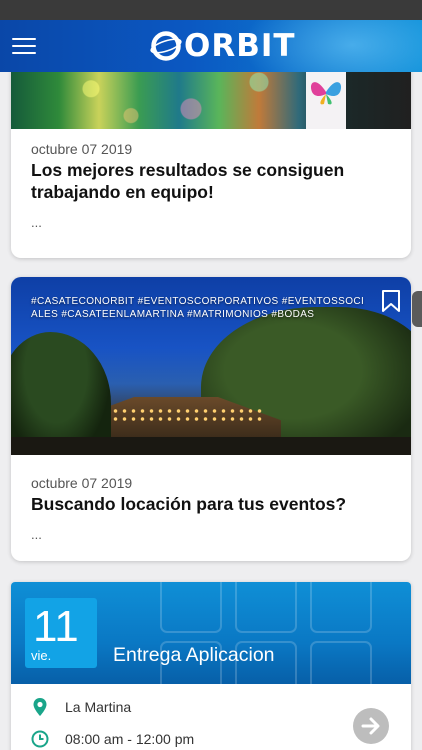 Image resolution: width=422 pixels, height=750 pixels. I want to click on calendar-background, so click(266, 633).